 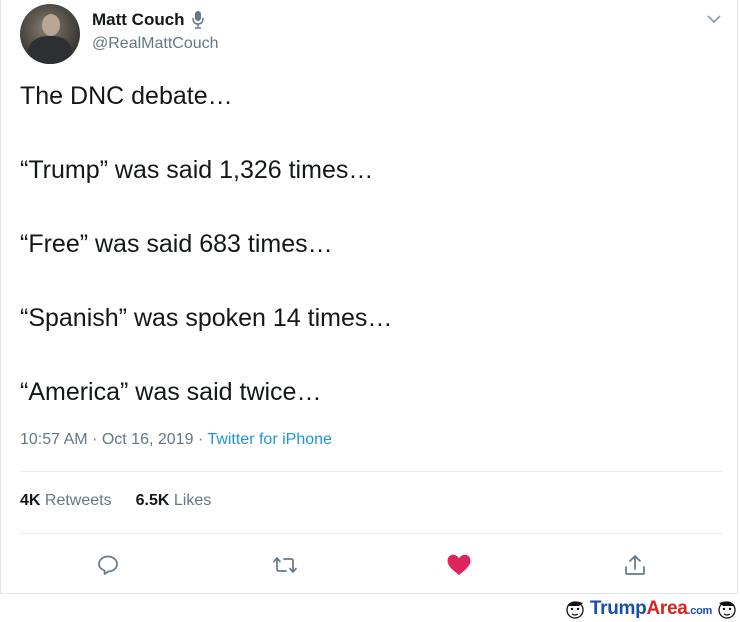 What do you see at coordinates (152, 500) in the screenshot?
I see `likes-count: 6.5K` at bounding box center [152, 500].